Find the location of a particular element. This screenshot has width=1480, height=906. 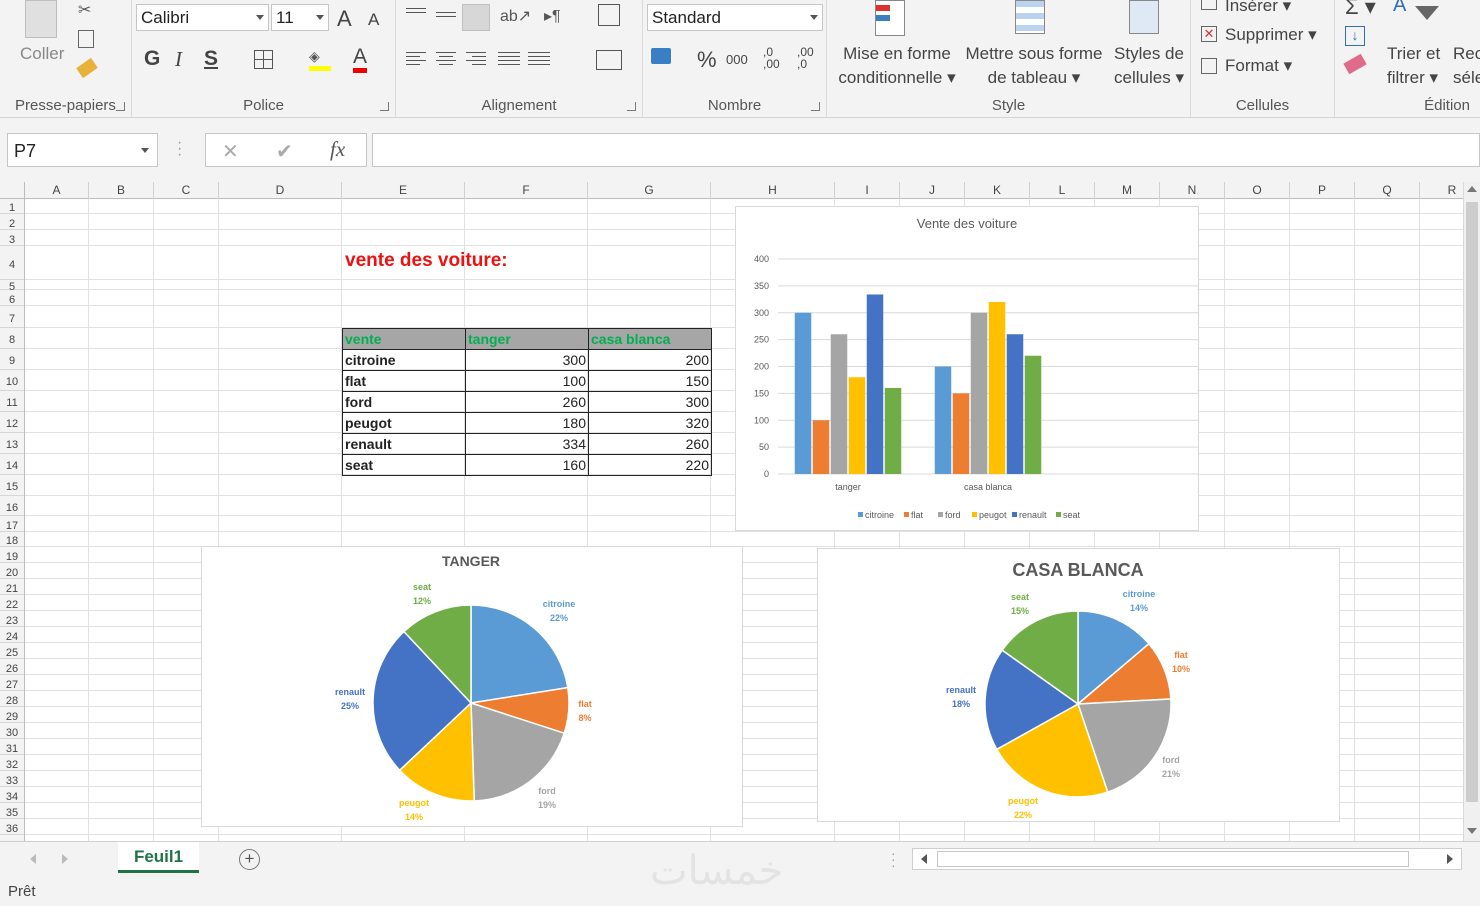

text-direction-icon: ▸¶ is located at coordinates (552, 16).